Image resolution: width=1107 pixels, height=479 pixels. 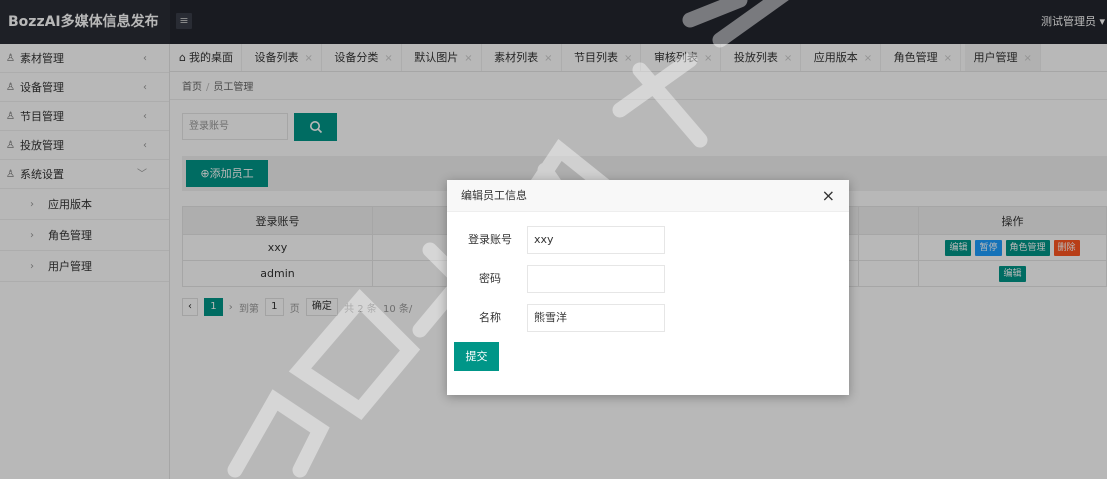 What do you see at coordinates (828, 196) in the screenshot?
I see `close-icon: ×` at bounding box center [828, 196].